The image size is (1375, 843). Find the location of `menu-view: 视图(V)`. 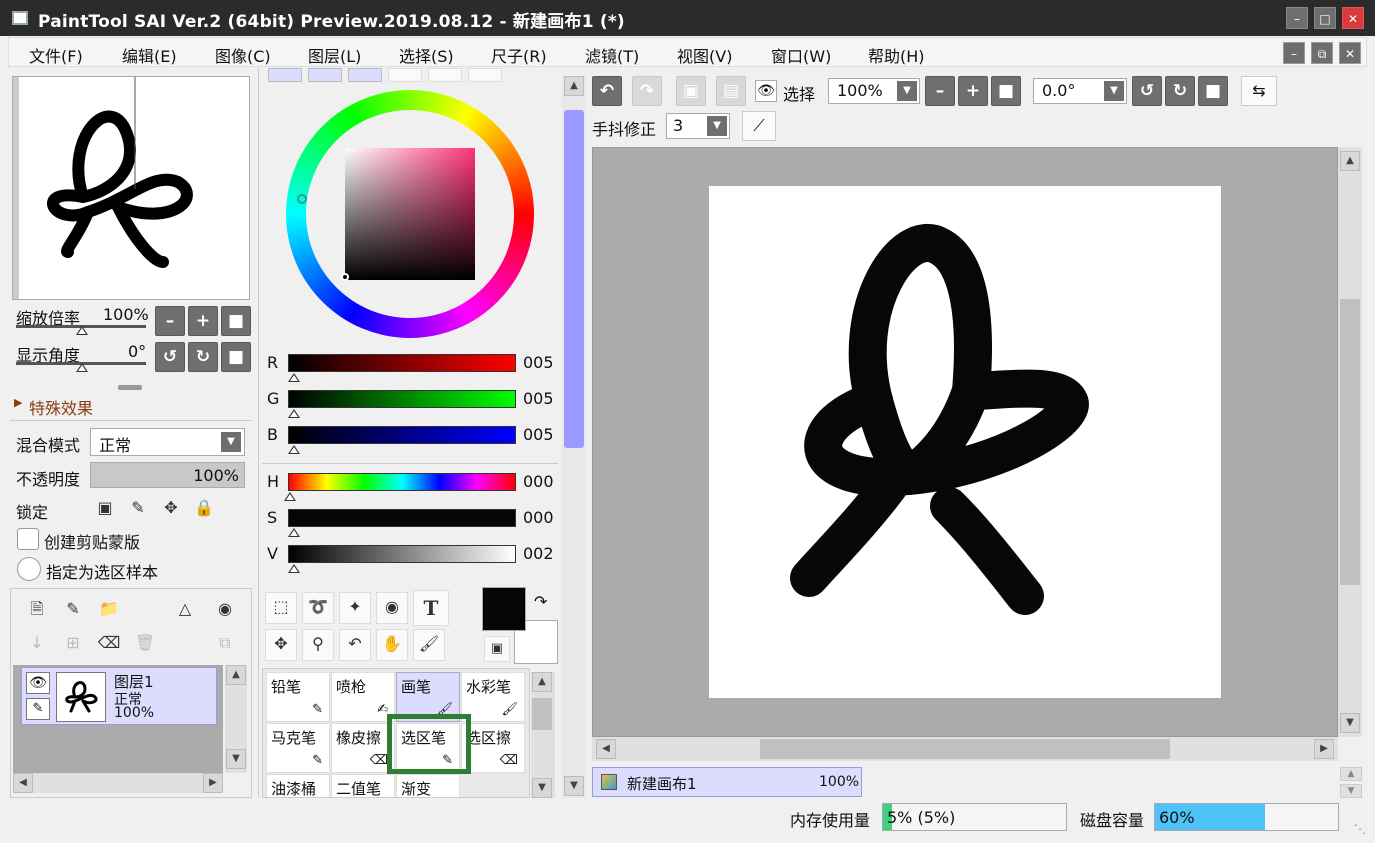

menu-view: 视图(V) is located at coordinates (704, 55).